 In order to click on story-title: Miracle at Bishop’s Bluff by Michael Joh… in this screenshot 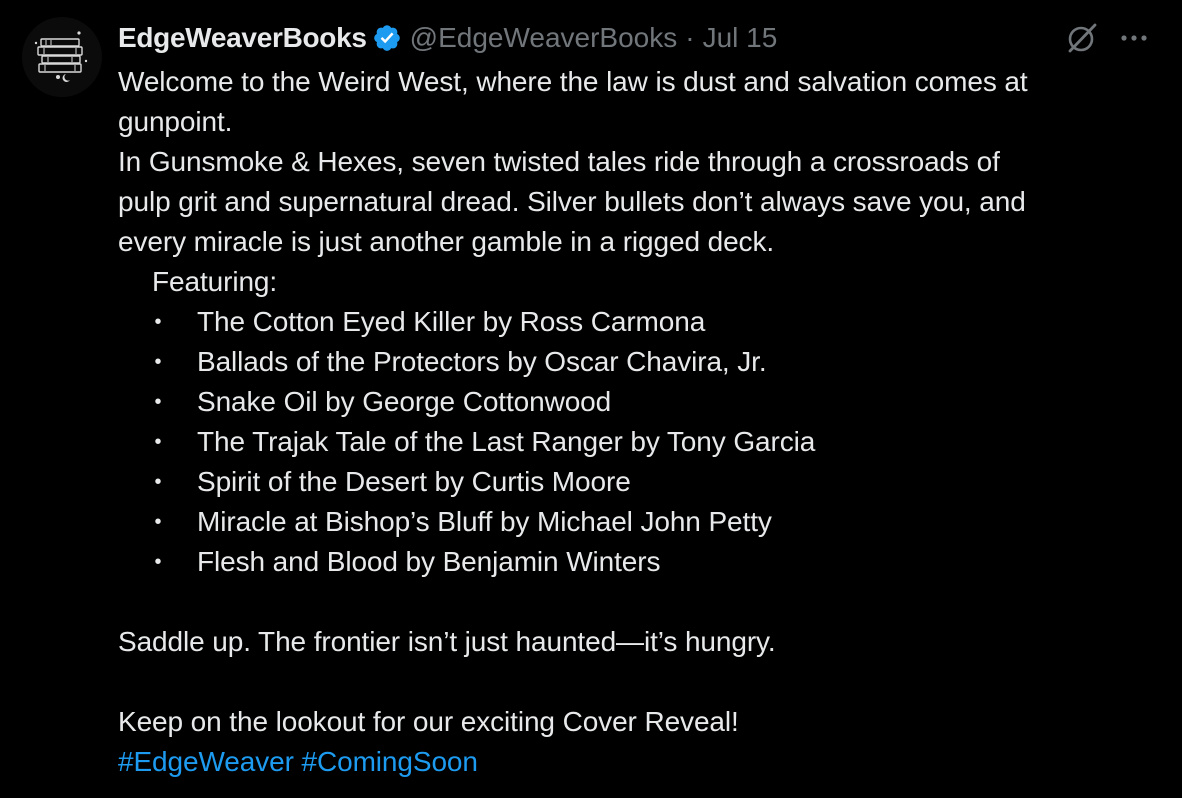, I will do `click(484, 521)`.